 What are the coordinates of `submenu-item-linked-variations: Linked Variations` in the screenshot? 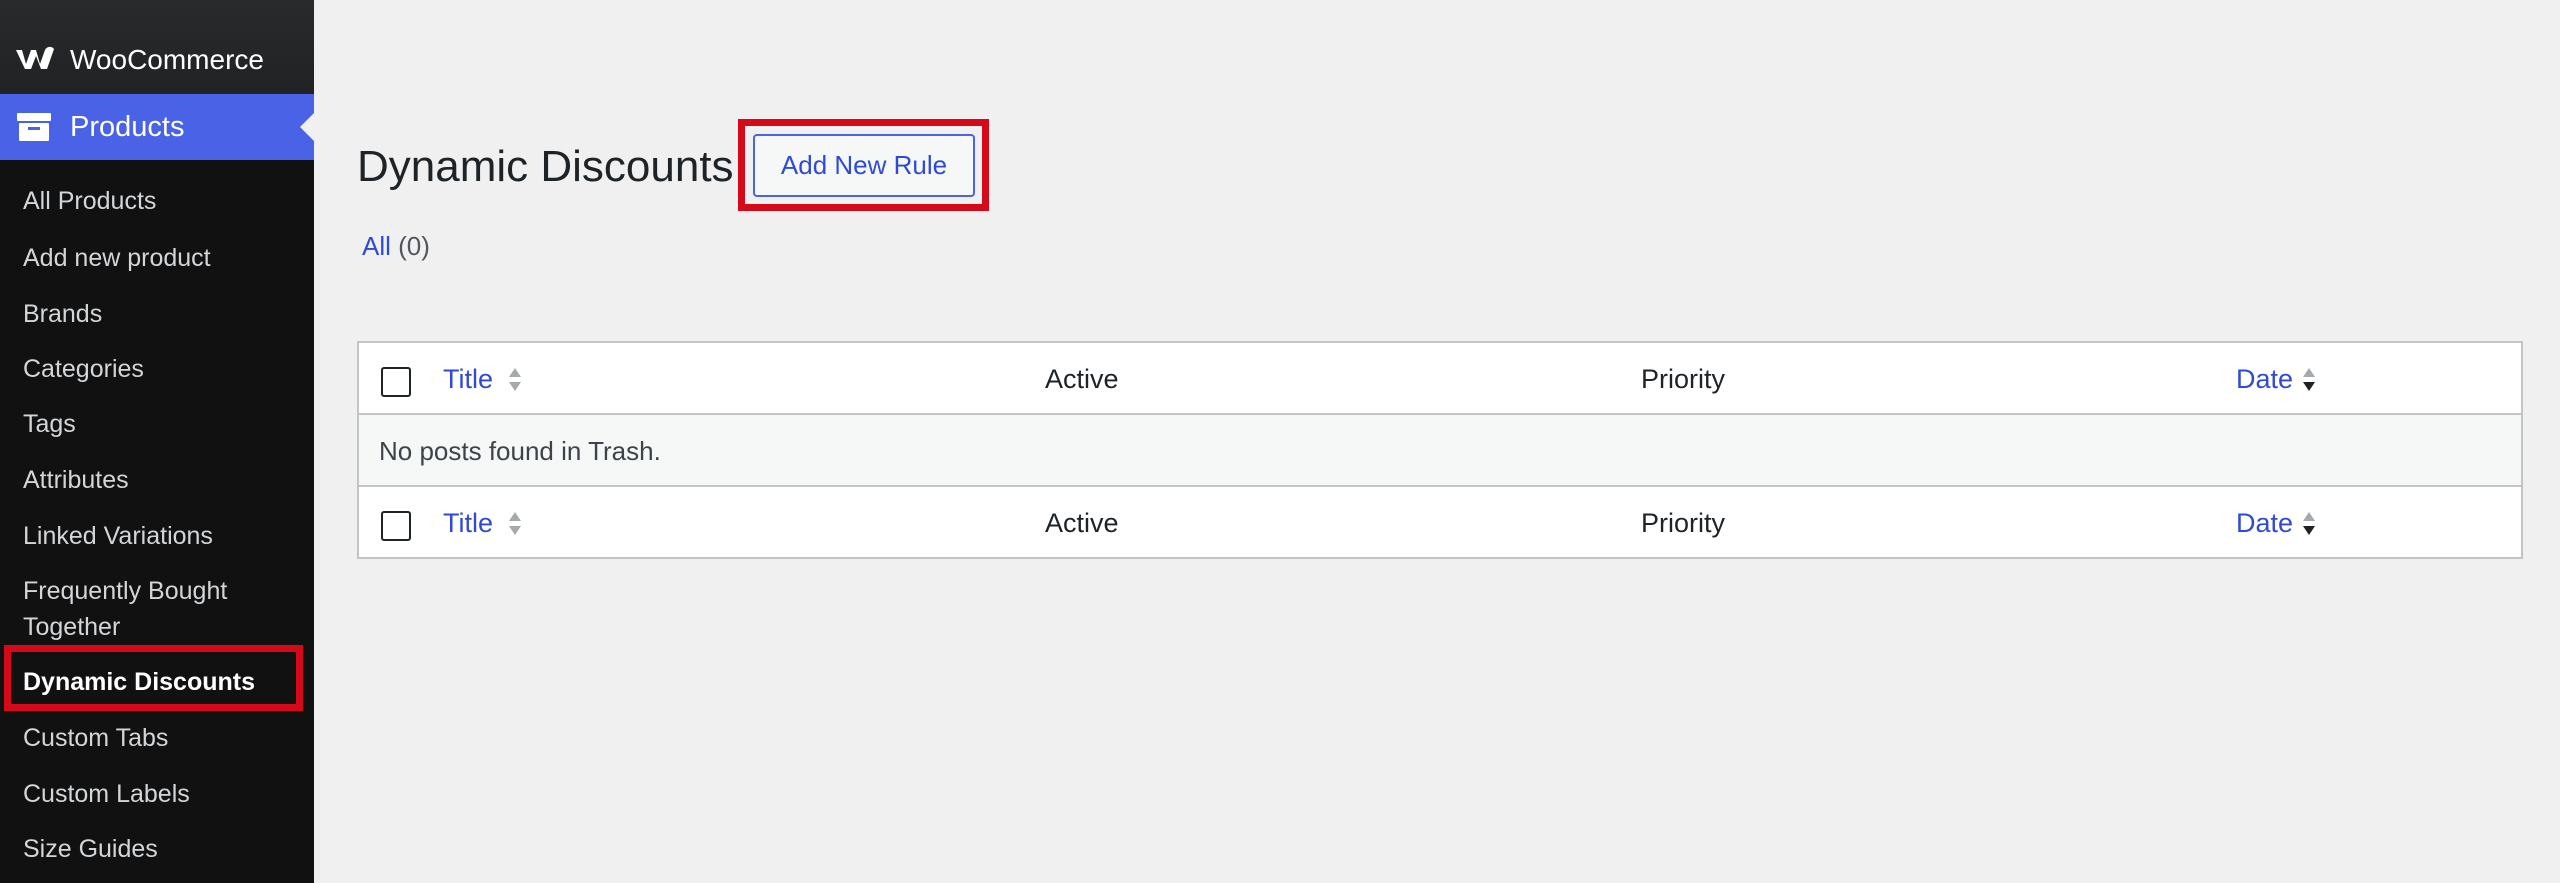 It's located at (163, 536).